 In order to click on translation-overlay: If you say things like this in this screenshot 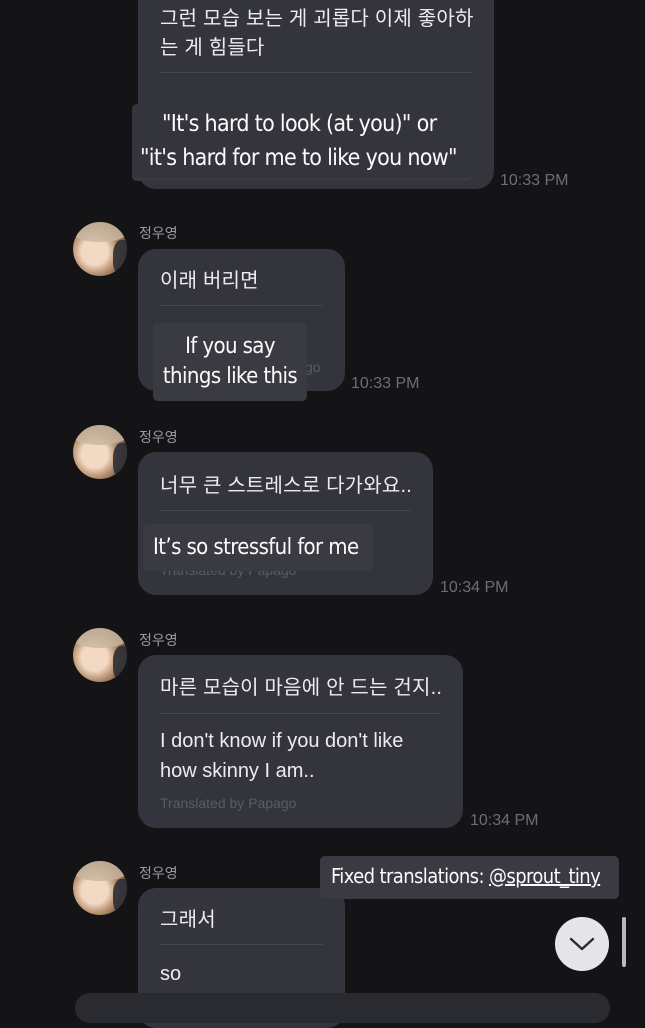, I will do `click(230, 362)`.